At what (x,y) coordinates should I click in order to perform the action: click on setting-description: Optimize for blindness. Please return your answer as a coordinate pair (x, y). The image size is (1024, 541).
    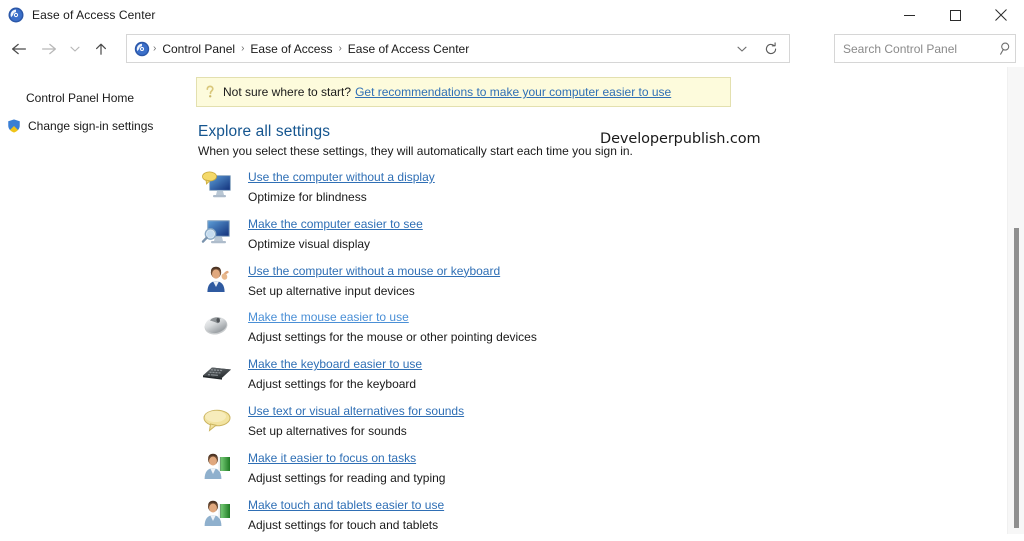
    Looking at the image, I should click on (307, 197).